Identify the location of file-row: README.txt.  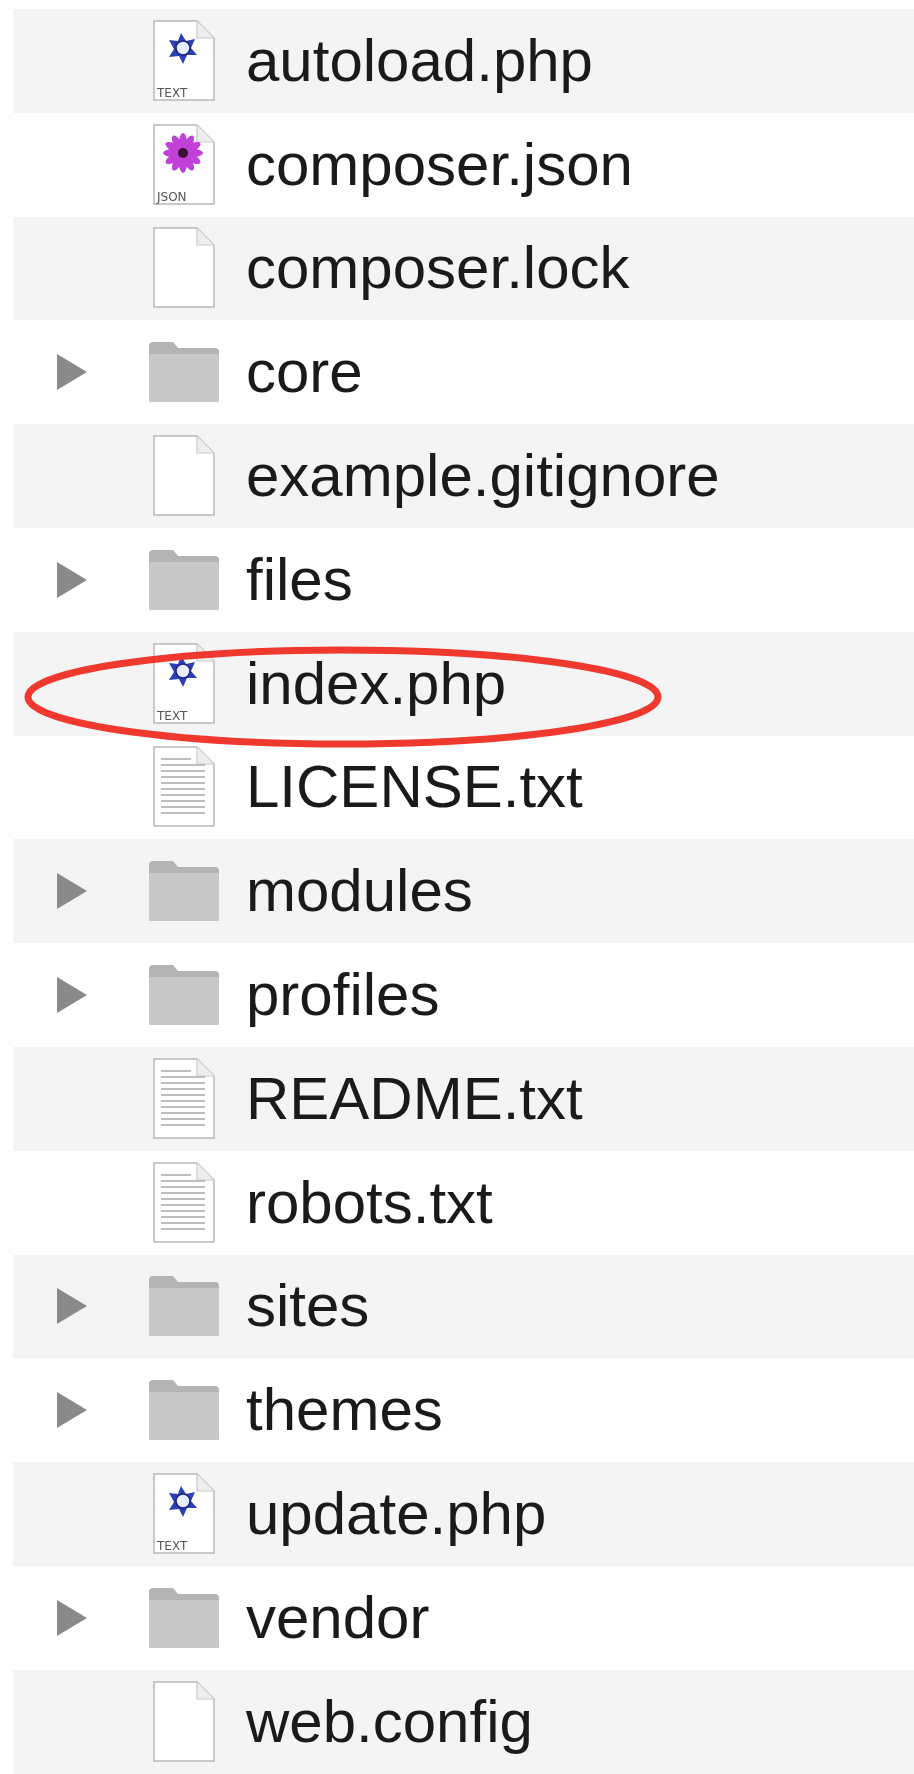
(463, 1098).